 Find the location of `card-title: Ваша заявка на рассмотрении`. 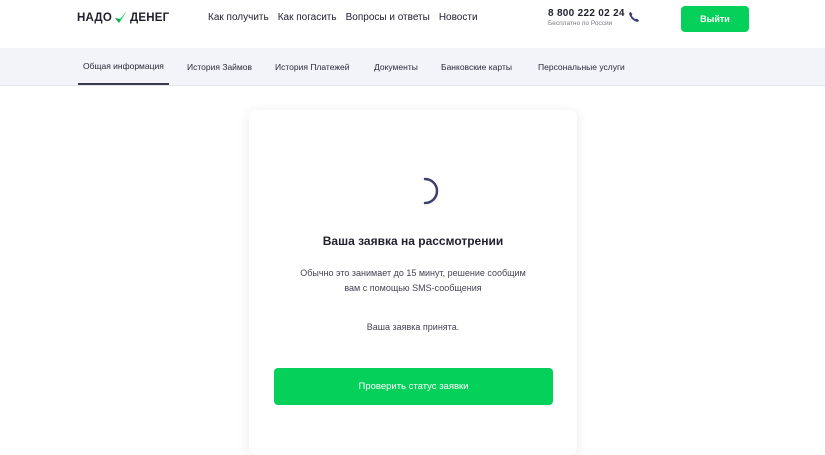

card-title: Ваша заявка на рассмотрении is located at coordinates (413, 241).